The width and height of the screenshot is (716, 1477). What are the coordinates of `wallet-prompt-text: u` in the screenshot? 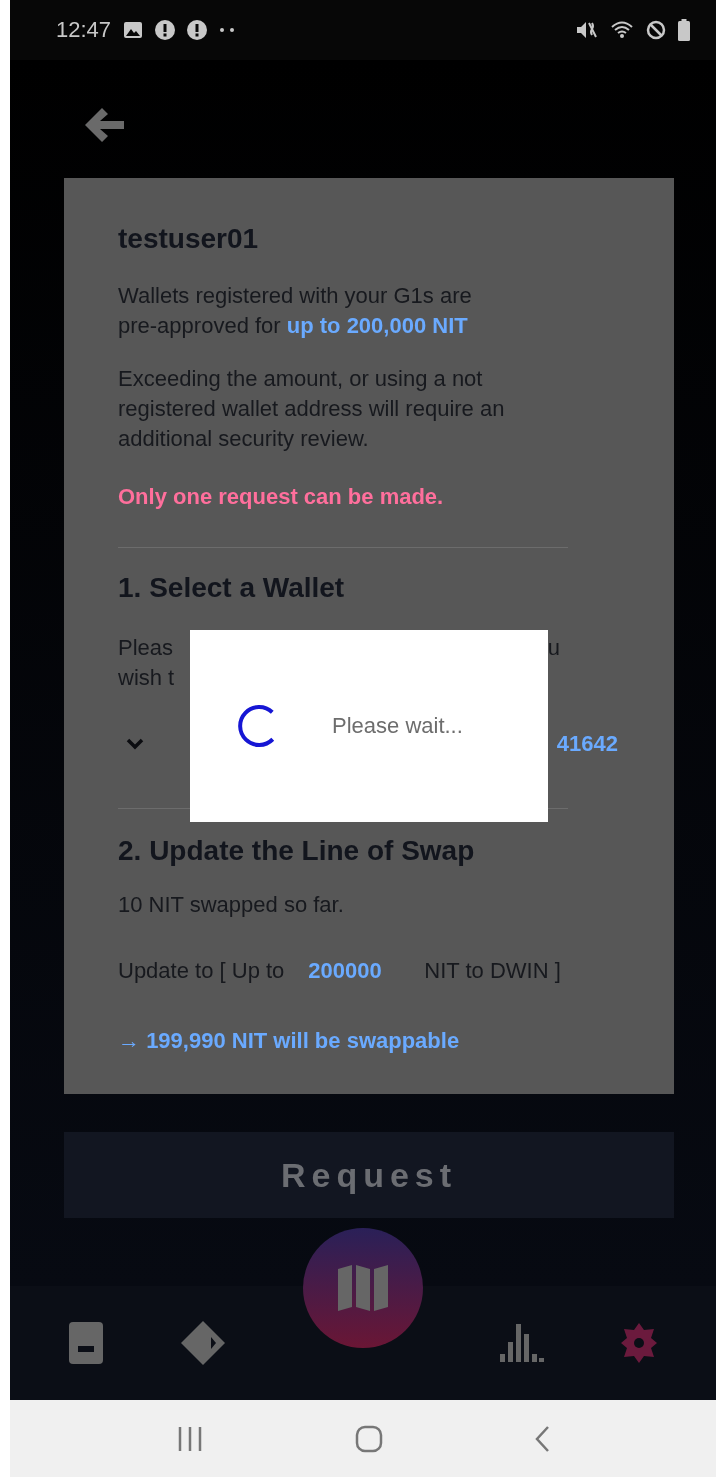 It's located at (553, 648).